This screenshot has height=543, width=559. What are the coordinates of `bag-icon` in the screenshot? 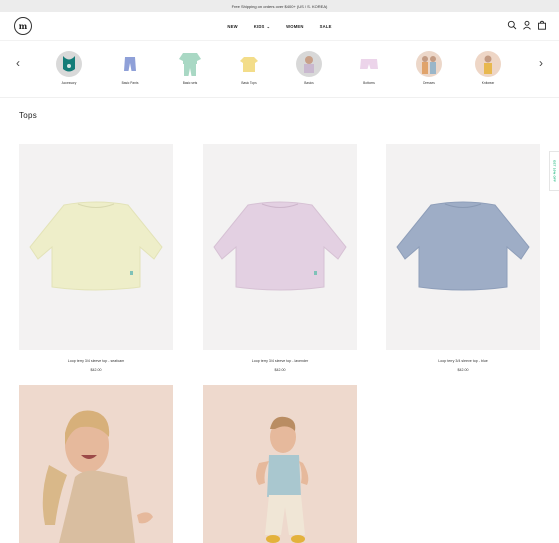 It's located at (542, 25).